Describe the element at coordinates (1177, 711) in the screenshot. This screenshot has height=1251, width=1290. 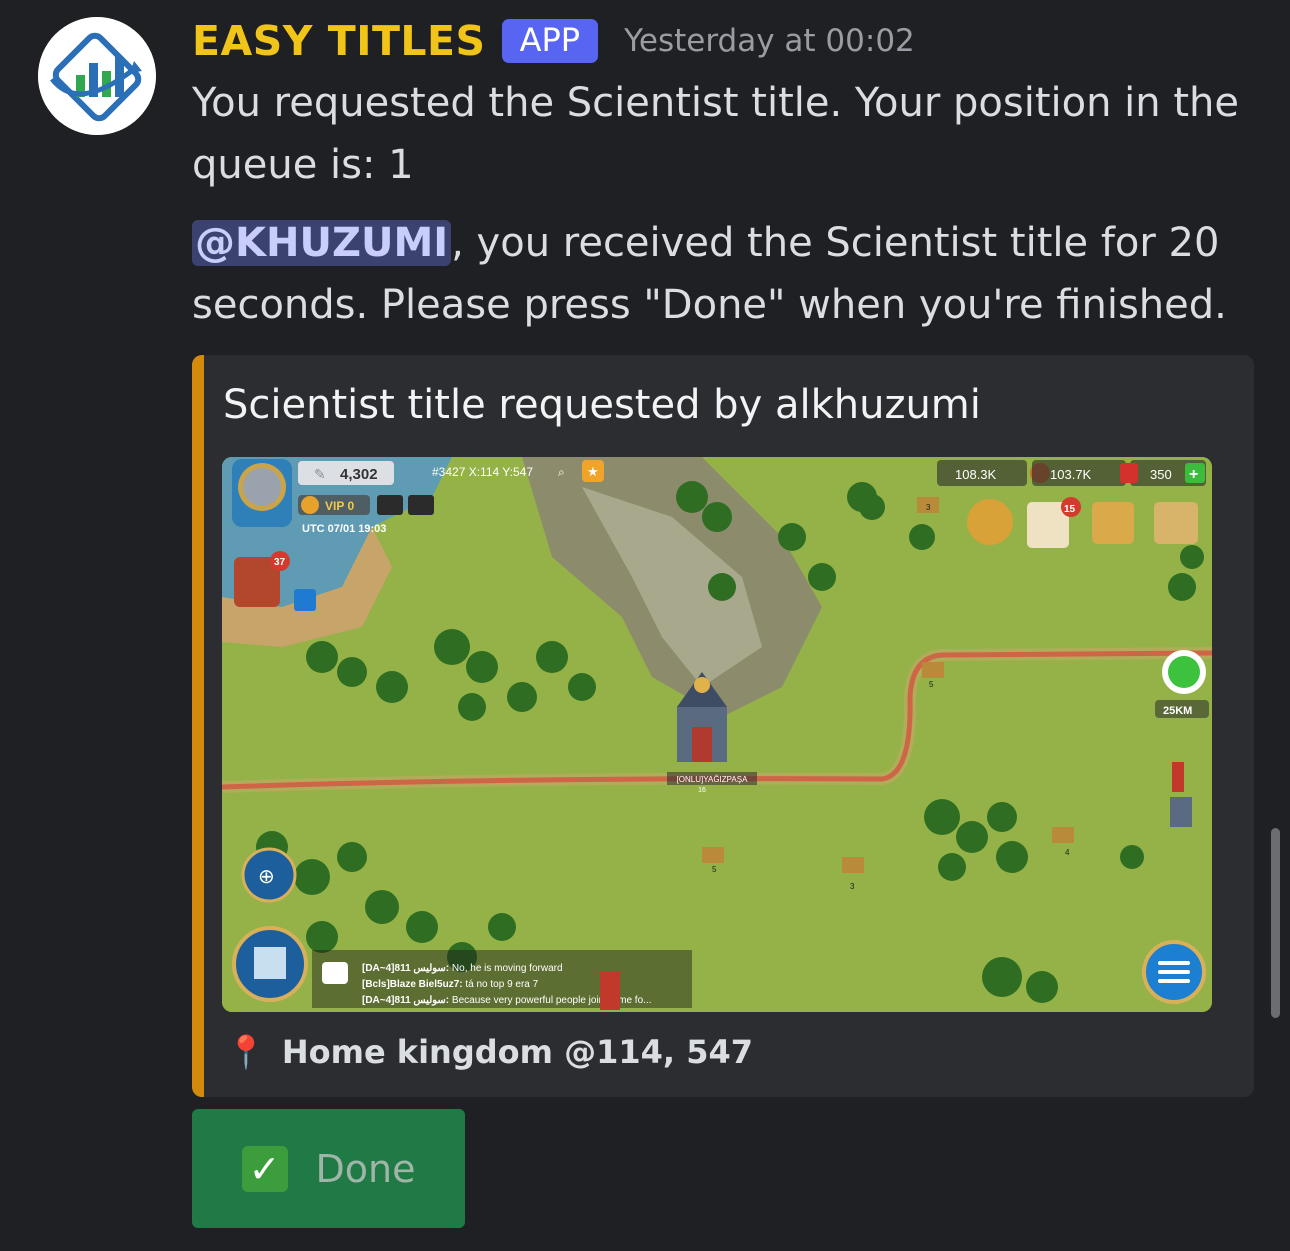
I see `distance-label: 25KM` at that location.